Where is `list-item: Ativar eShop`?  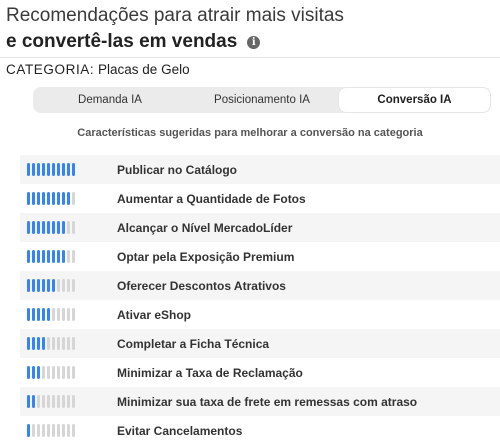
list-item: Ativar eShop is located at coordinates (260, 314).